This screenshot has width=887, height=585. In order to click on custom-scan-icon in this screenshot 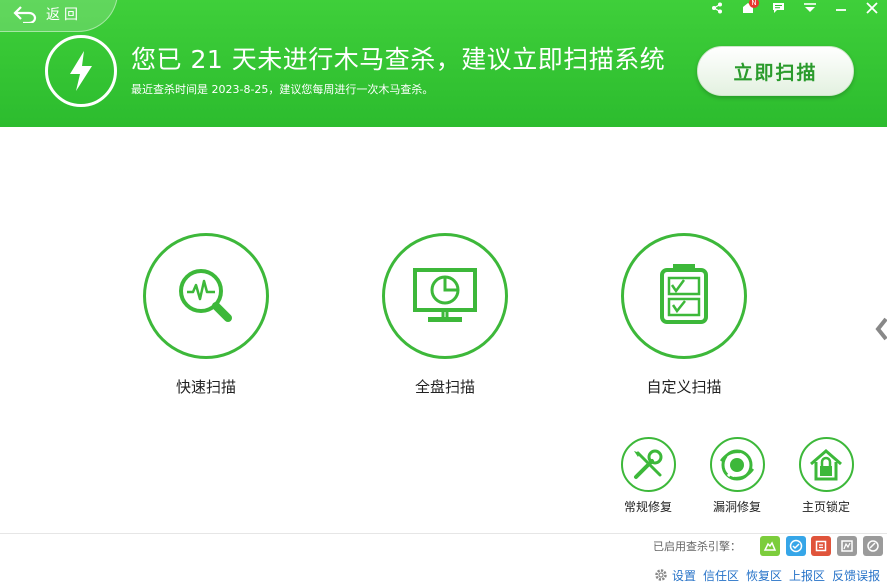, I will do `click(684, 294)`.